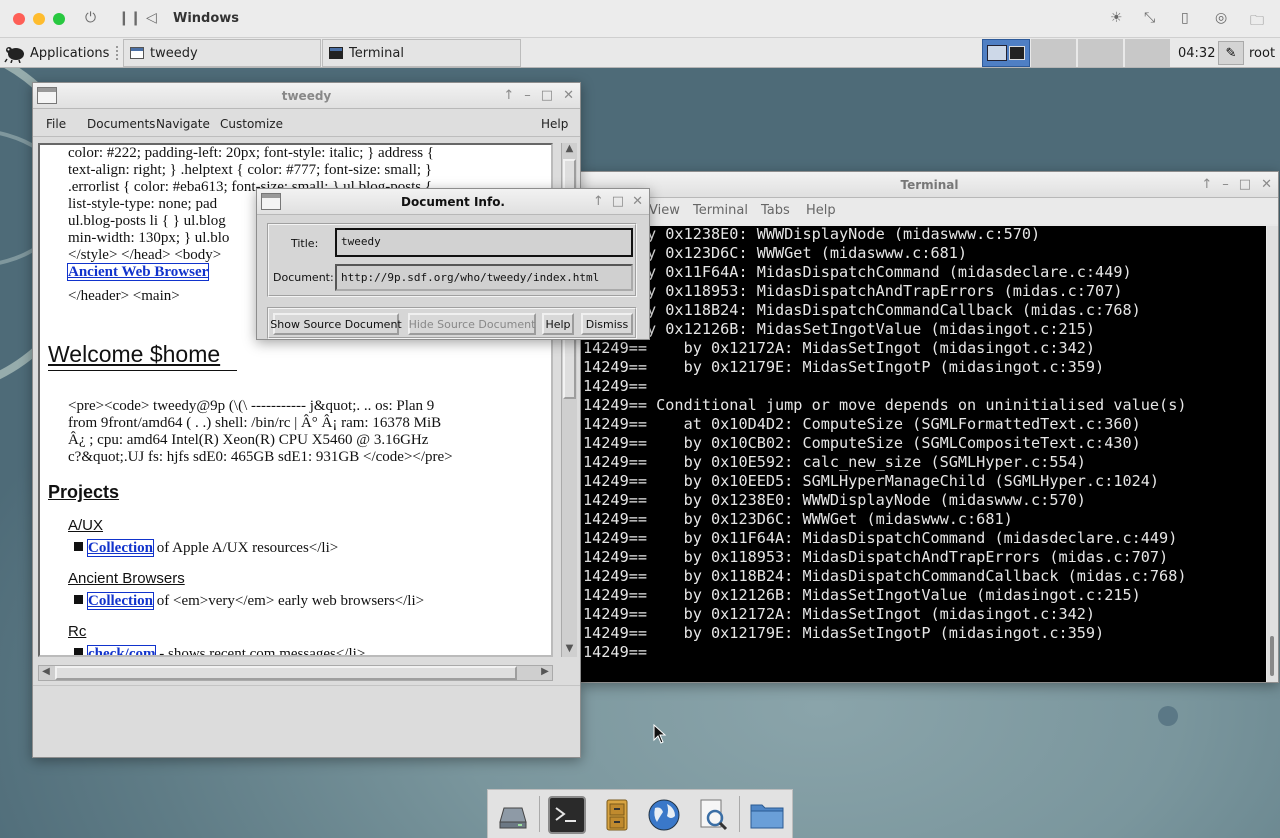 The width and height of the screenshot is (1280, 838). Describe the element at coordinates (129, 18) in the screenshot. I see `pause-icon: ❙❙` at that location.